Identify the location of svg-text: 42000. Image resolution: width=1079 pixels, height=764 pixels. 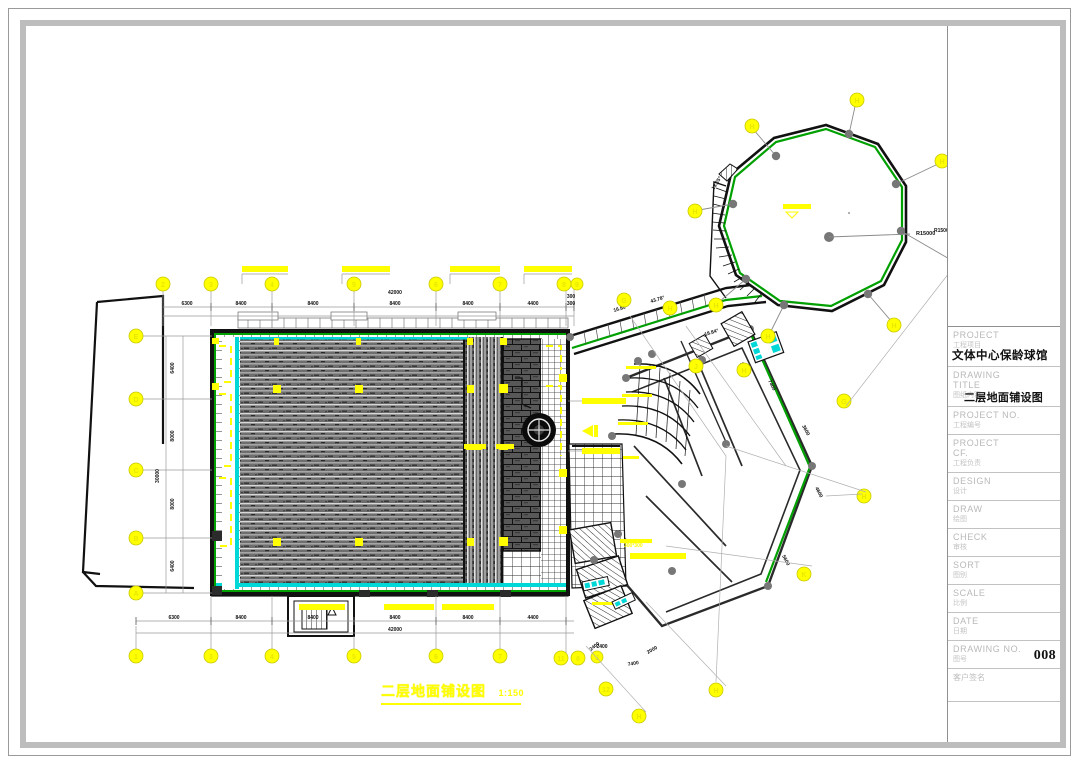
(395, 293).